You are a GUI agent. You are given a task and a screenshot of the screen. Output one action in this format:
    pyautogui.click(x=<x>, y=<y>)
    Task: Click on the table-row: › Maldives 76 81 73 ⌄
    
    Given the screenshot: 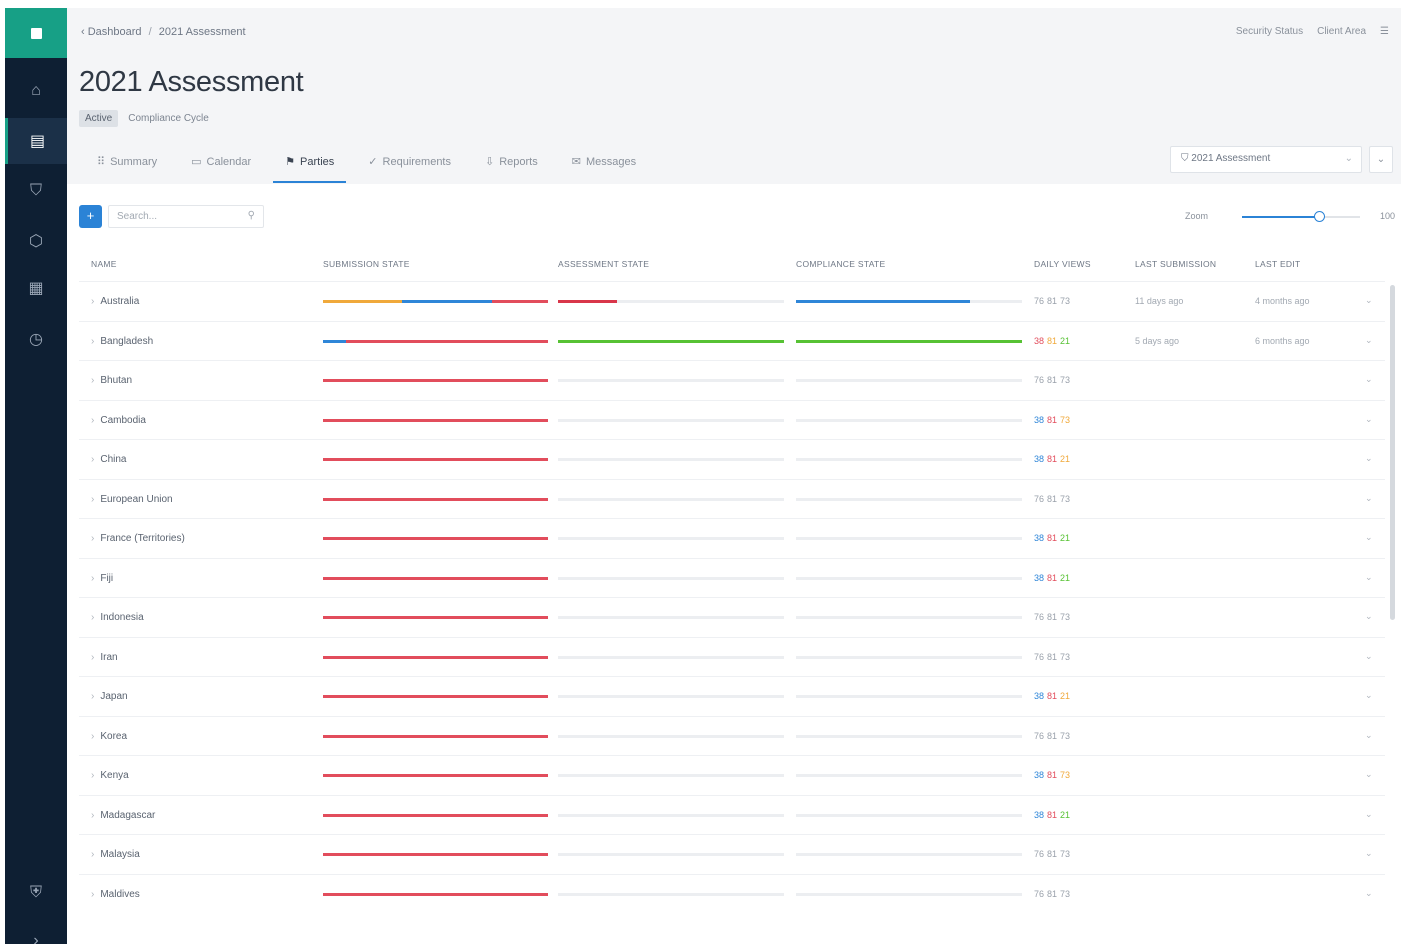 What is the action you would take?
    pyautogui.click(x=732, y=893)
    